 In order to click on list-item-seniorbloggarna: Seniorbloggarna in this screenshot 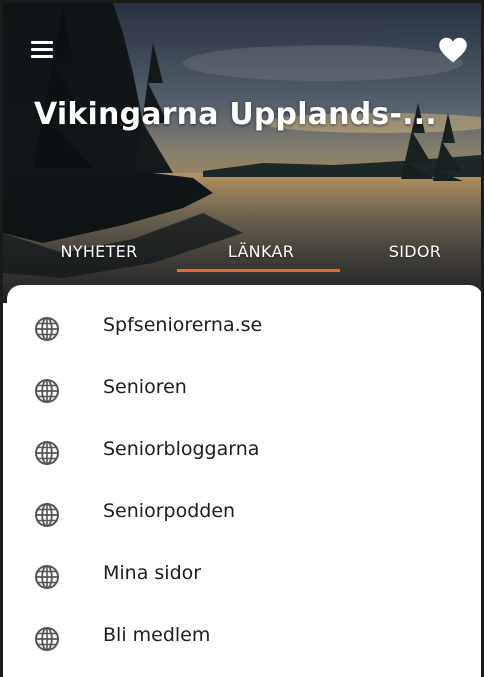, I will do `click(242, 451)`.